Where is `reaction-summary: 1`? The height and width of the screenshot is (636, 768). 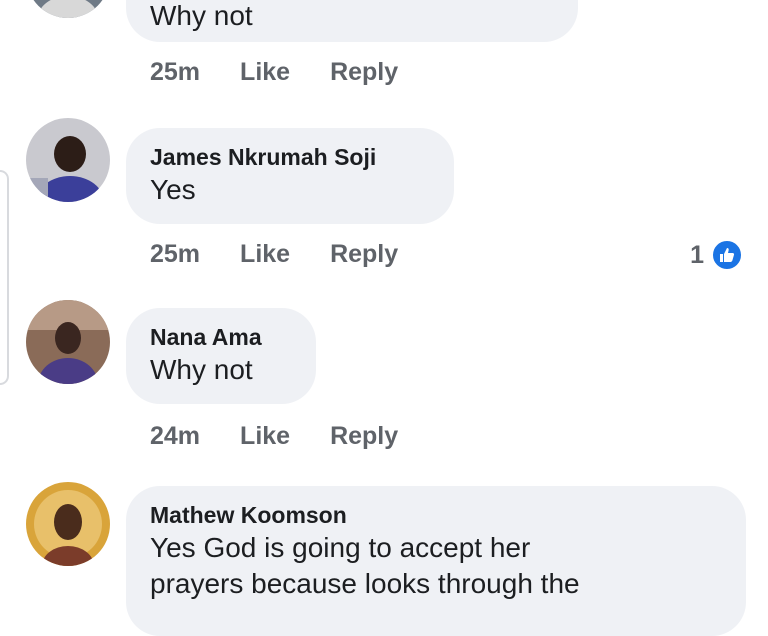
reaction-summary: 1 is located at coordinates (717, 255).